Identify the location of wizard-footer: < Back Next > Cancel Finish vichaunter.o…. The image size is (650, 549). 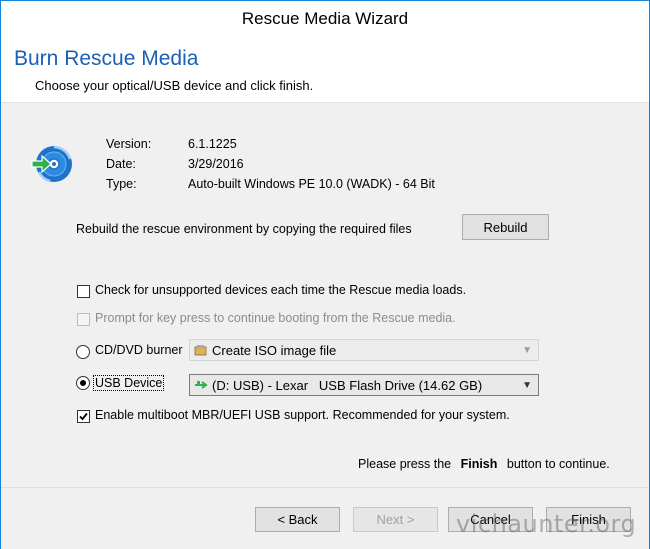
(325, 518).